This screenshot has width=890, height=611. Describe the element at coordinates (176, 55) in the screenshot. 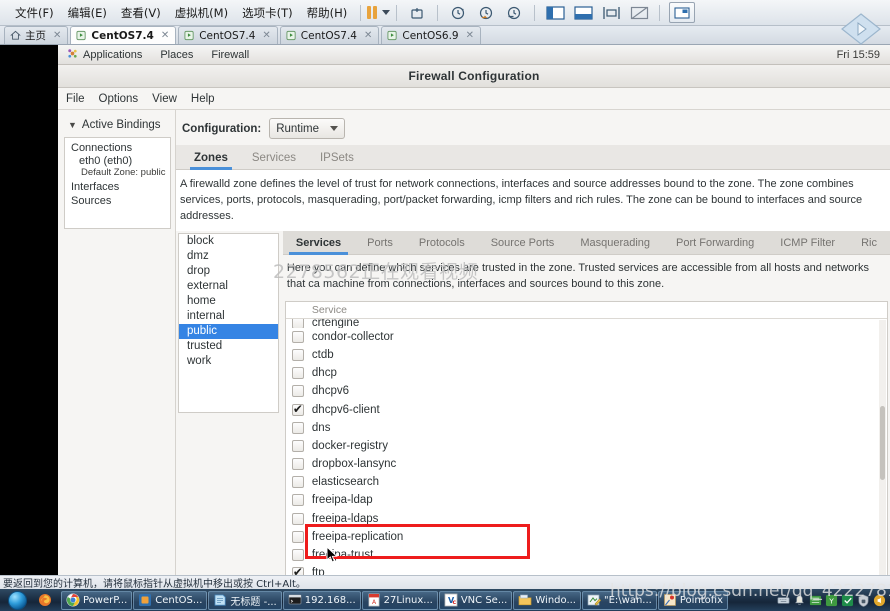

I see `places-menu: Places` at that location.